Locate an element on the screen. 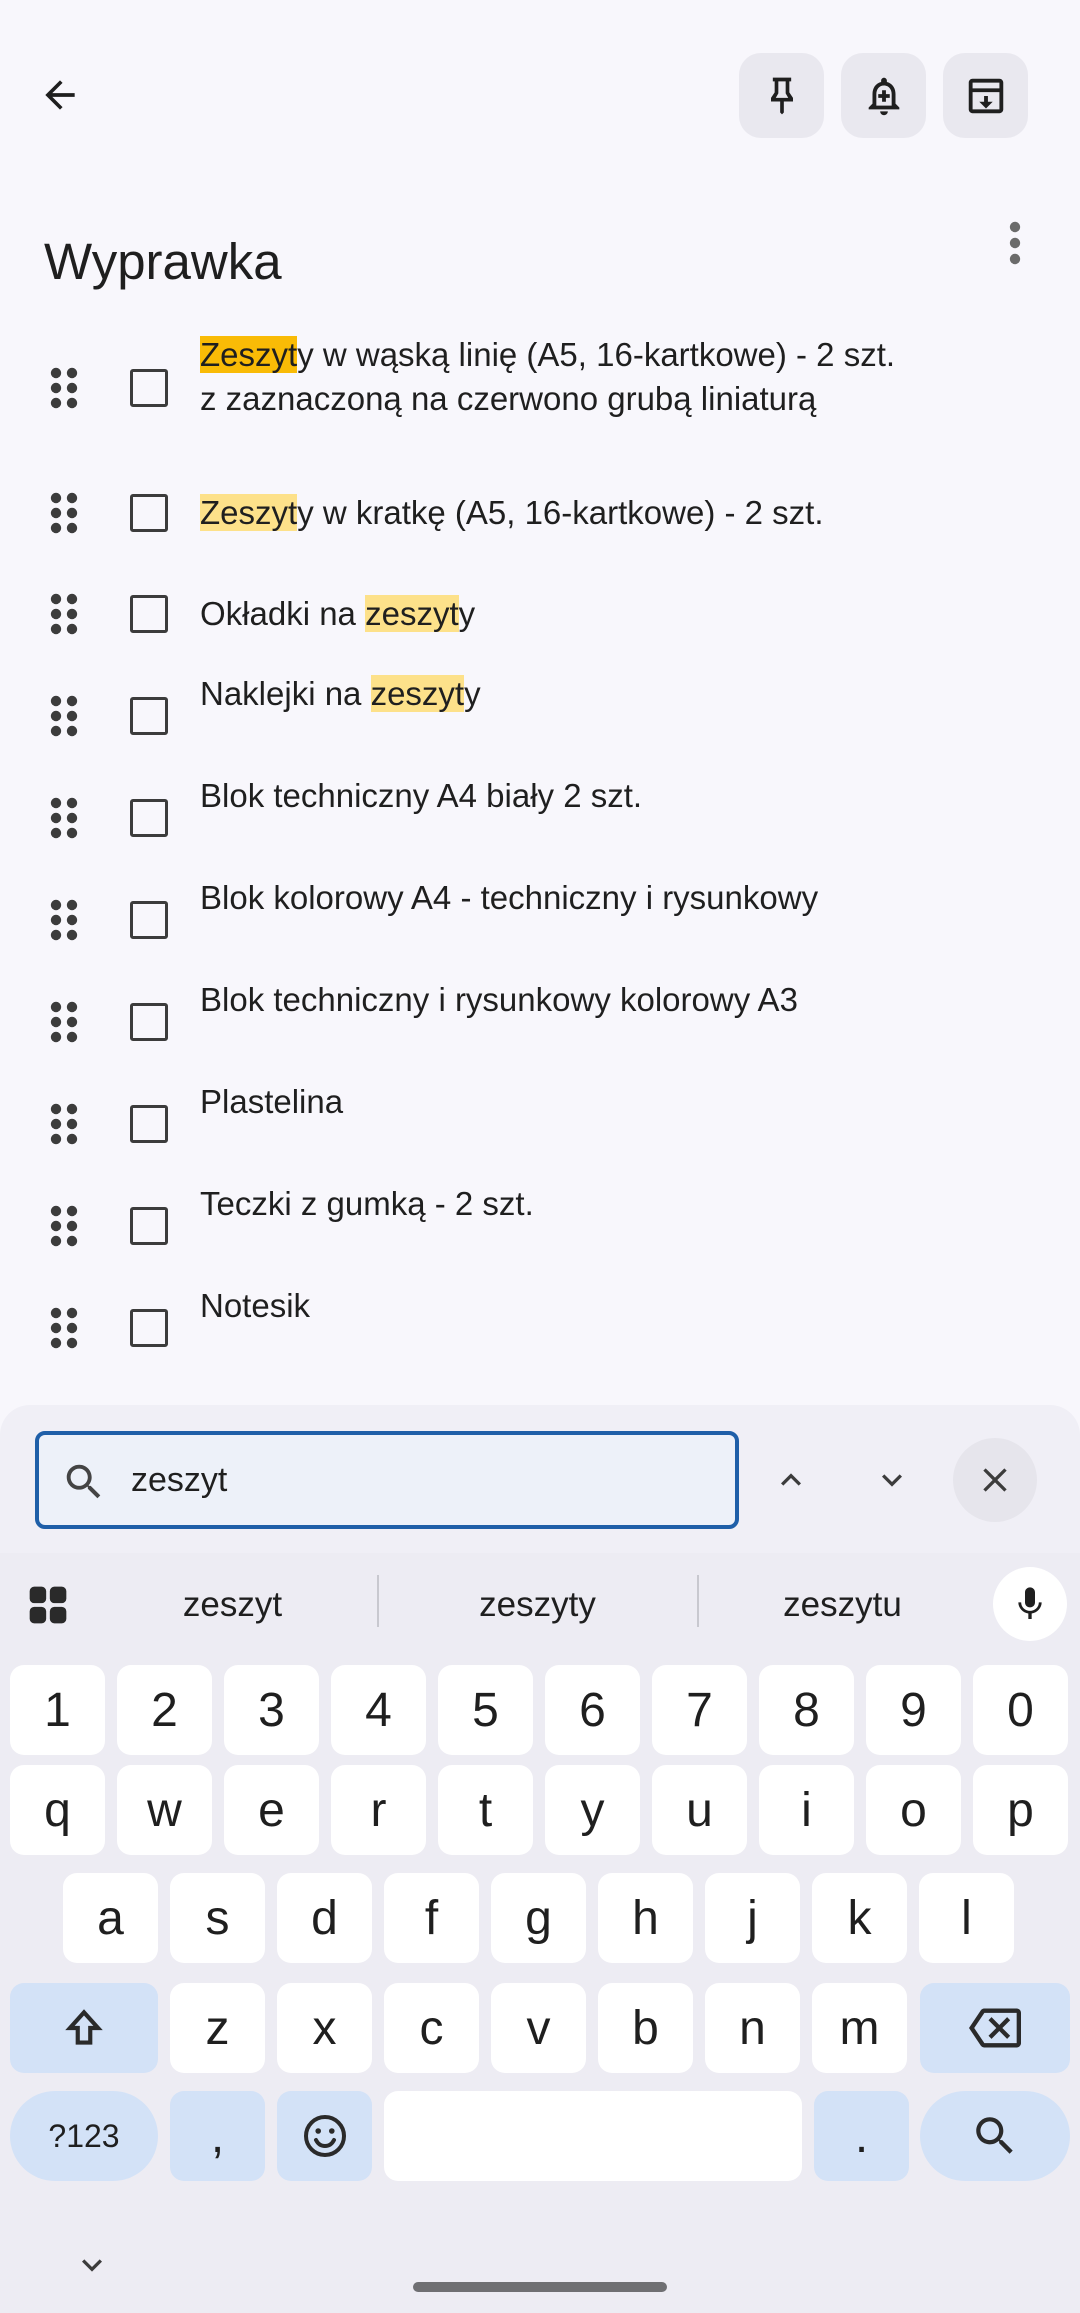 Image resolution: width=1080 pixels, height=2313 pixels. key-c: c is located at coordinates (431, 2028).